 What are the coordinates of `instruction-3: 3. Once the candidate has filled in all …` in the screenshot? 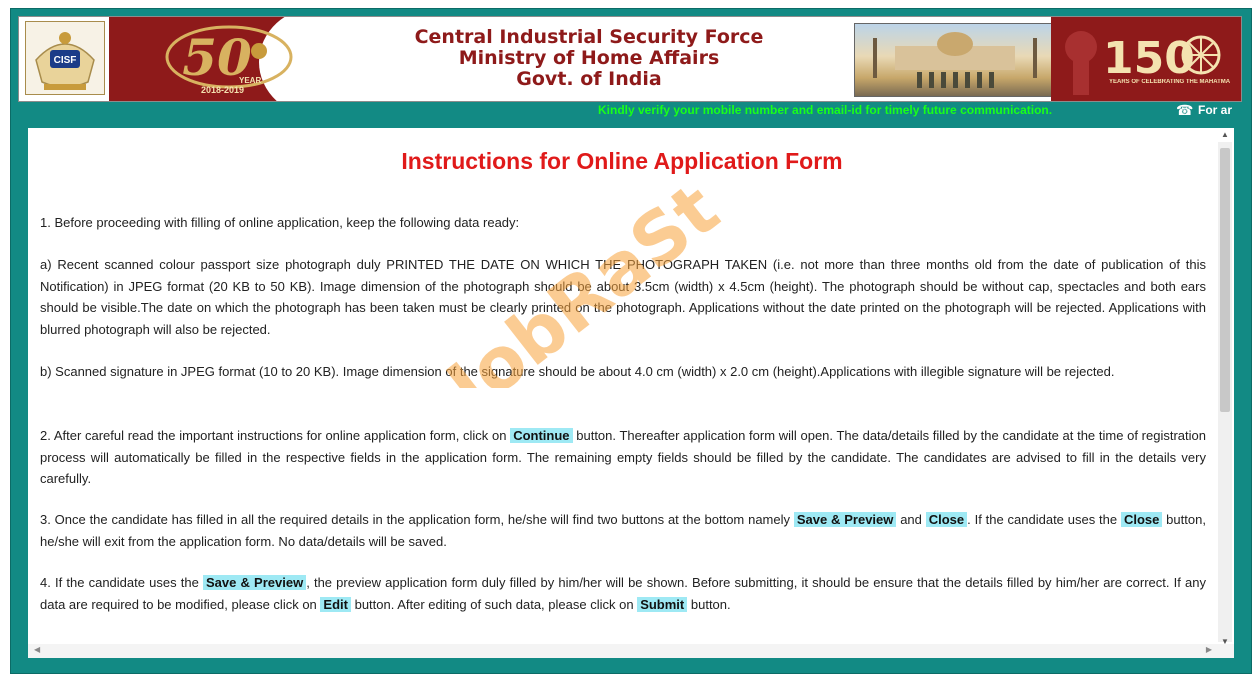 It's located at (623, 530).